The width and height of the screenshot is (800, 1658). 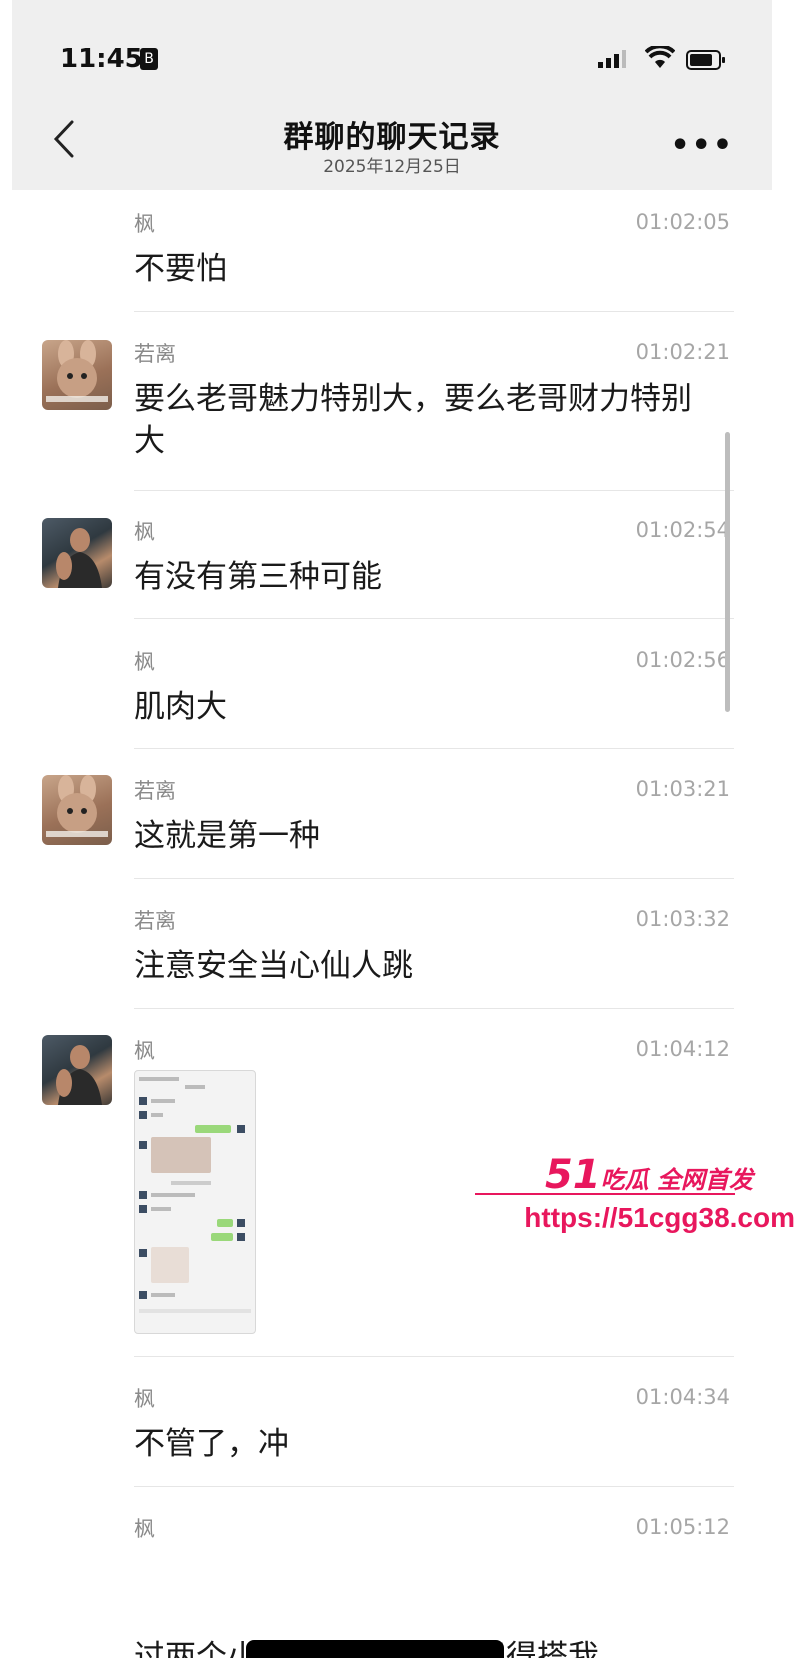 What do you see at coordinates (101, 59) in the screenshot?
I see `status-time: 11:45` at bounding box center [101, 59].